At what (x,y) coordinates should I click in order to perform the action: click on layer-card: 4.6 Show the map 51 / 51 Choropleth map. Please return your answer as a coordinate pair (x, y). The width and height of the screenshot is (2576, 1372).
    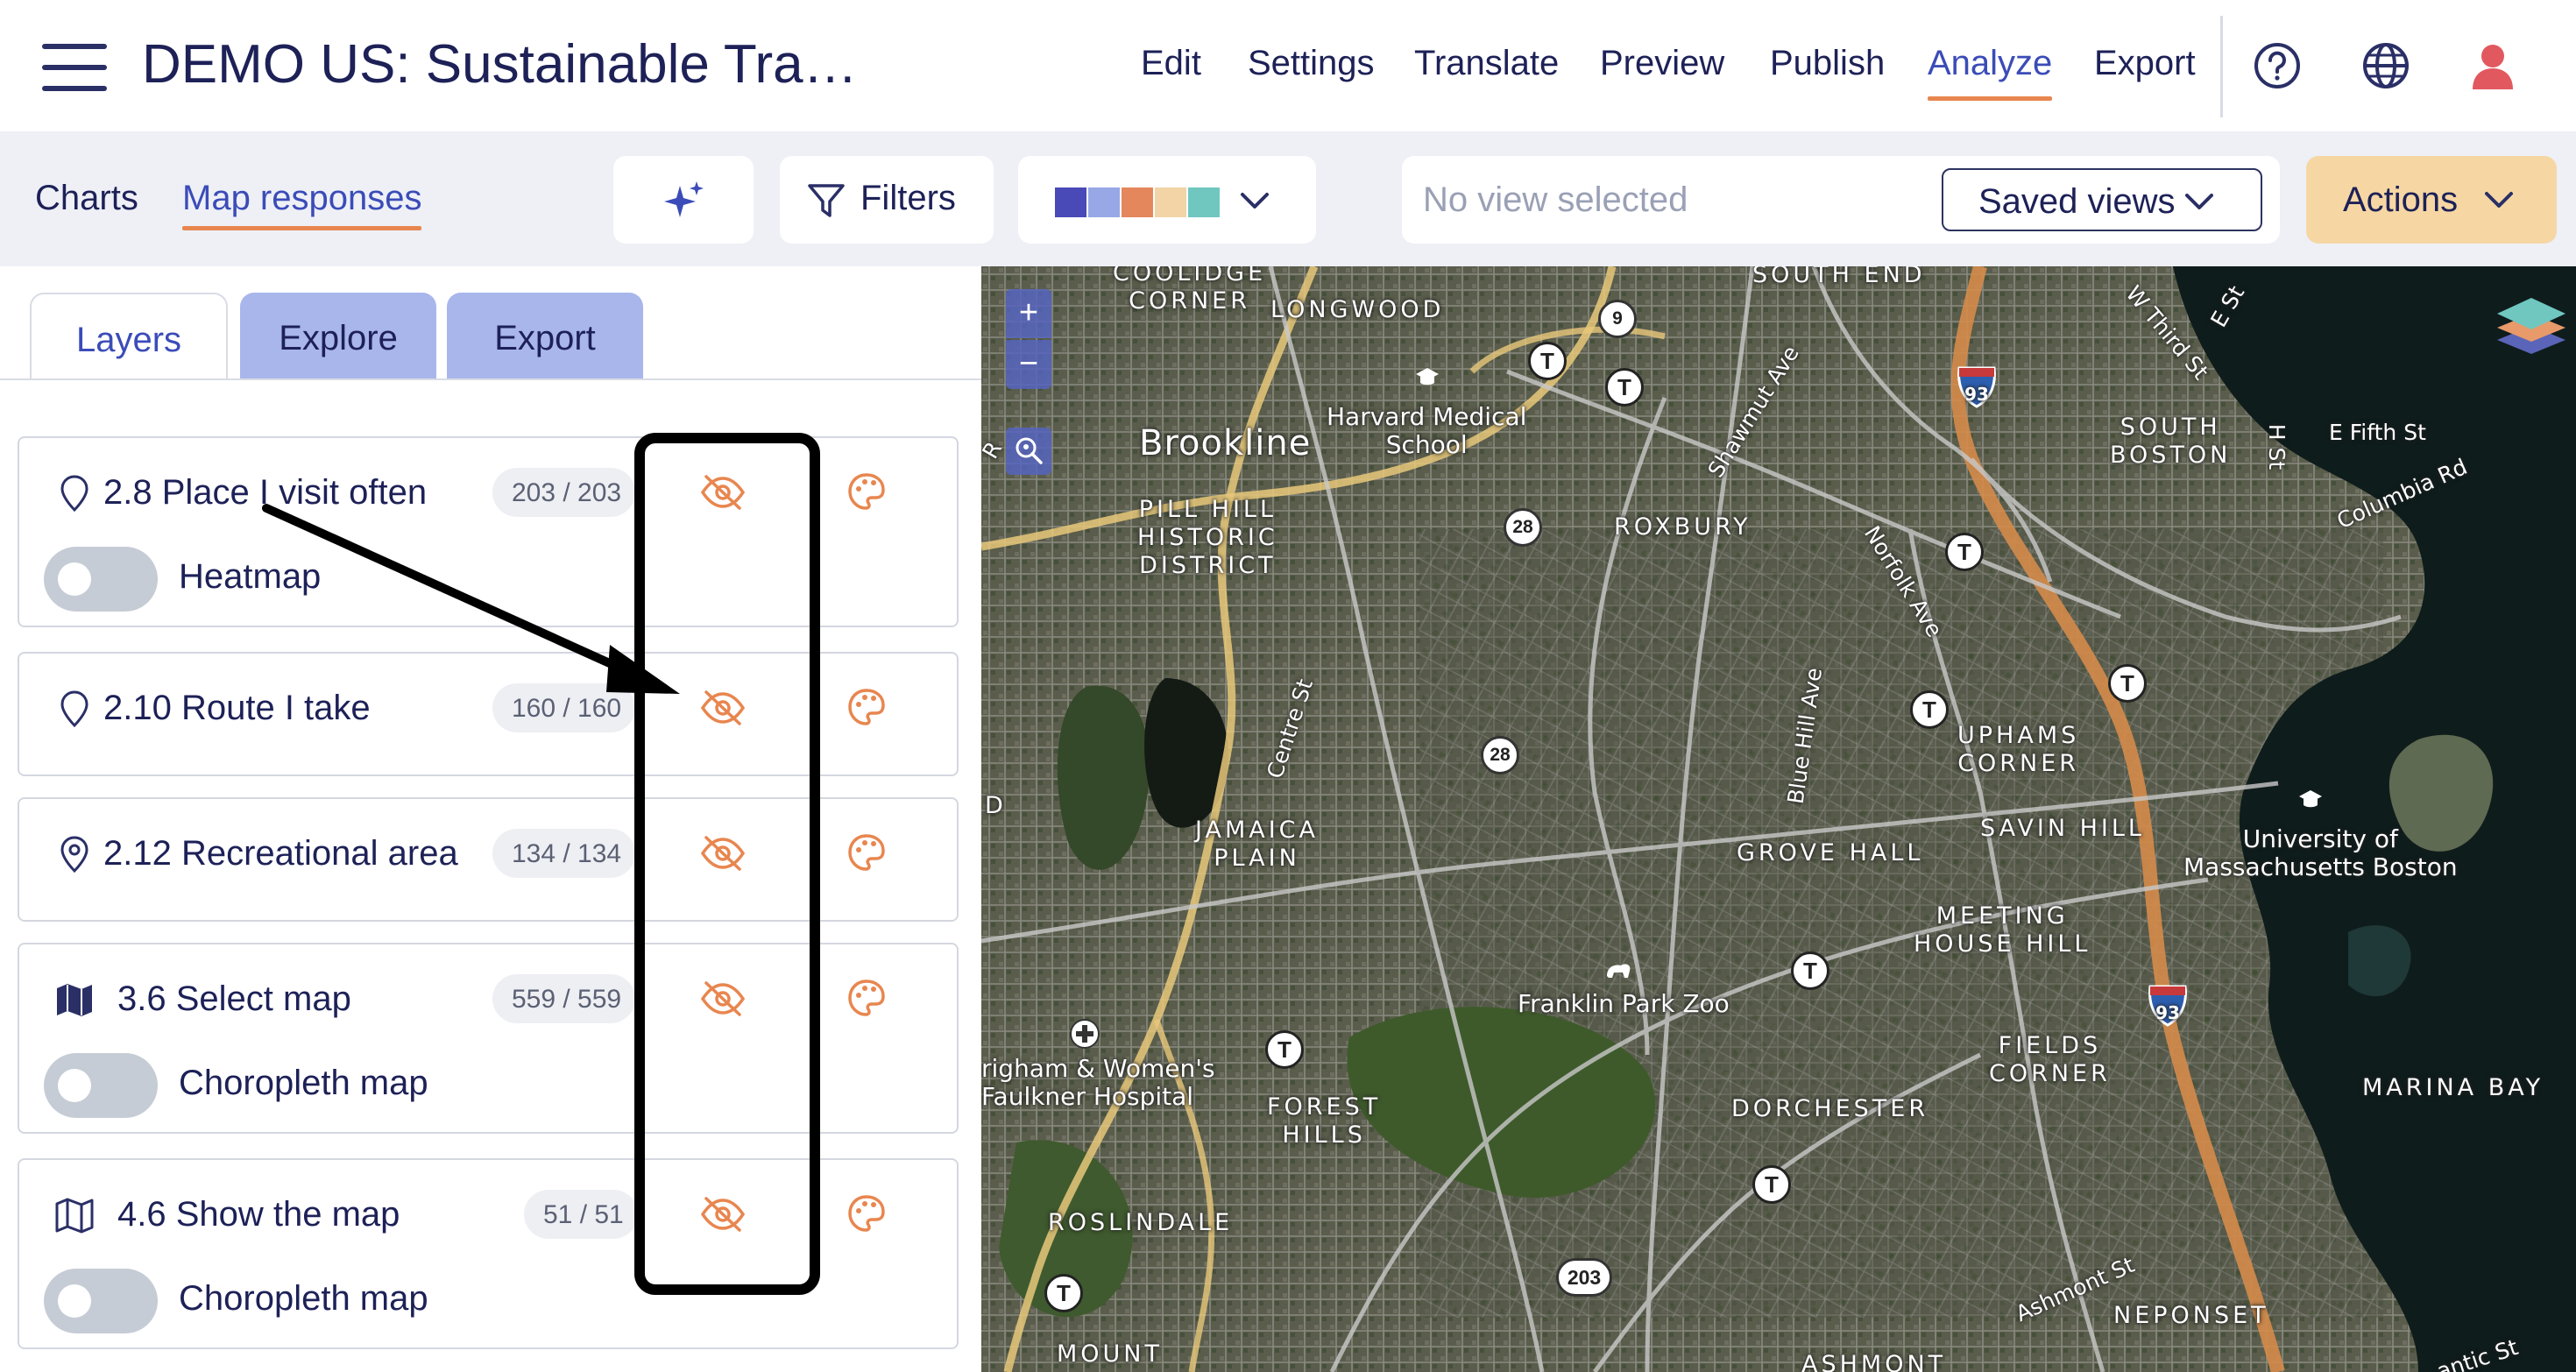
    Looking at the image, I should click on (488, 1254).